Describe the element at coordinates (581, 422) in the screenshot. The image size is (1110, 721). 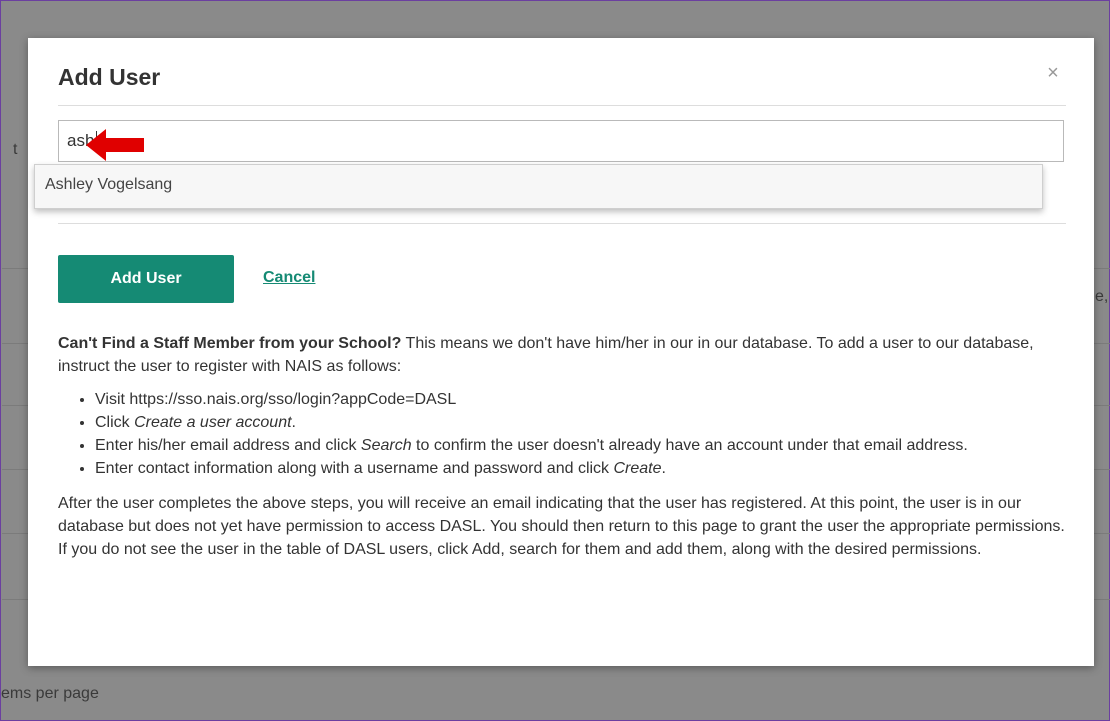
I see `list-item: Click Create a user account.` at that location.